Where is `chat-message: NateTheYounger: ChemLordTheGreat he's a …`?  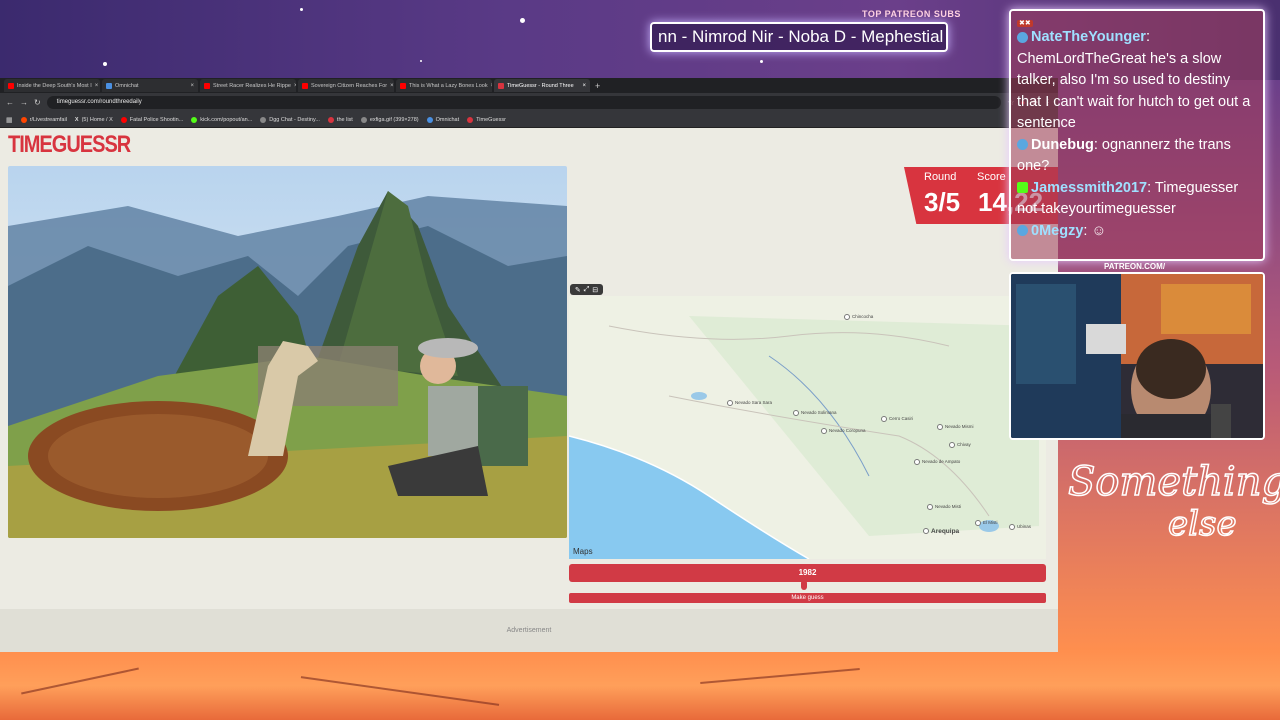
chat-message: NateTheYounger: ChemLordTheGreat he's a … is located at coordinates (1134, 80).